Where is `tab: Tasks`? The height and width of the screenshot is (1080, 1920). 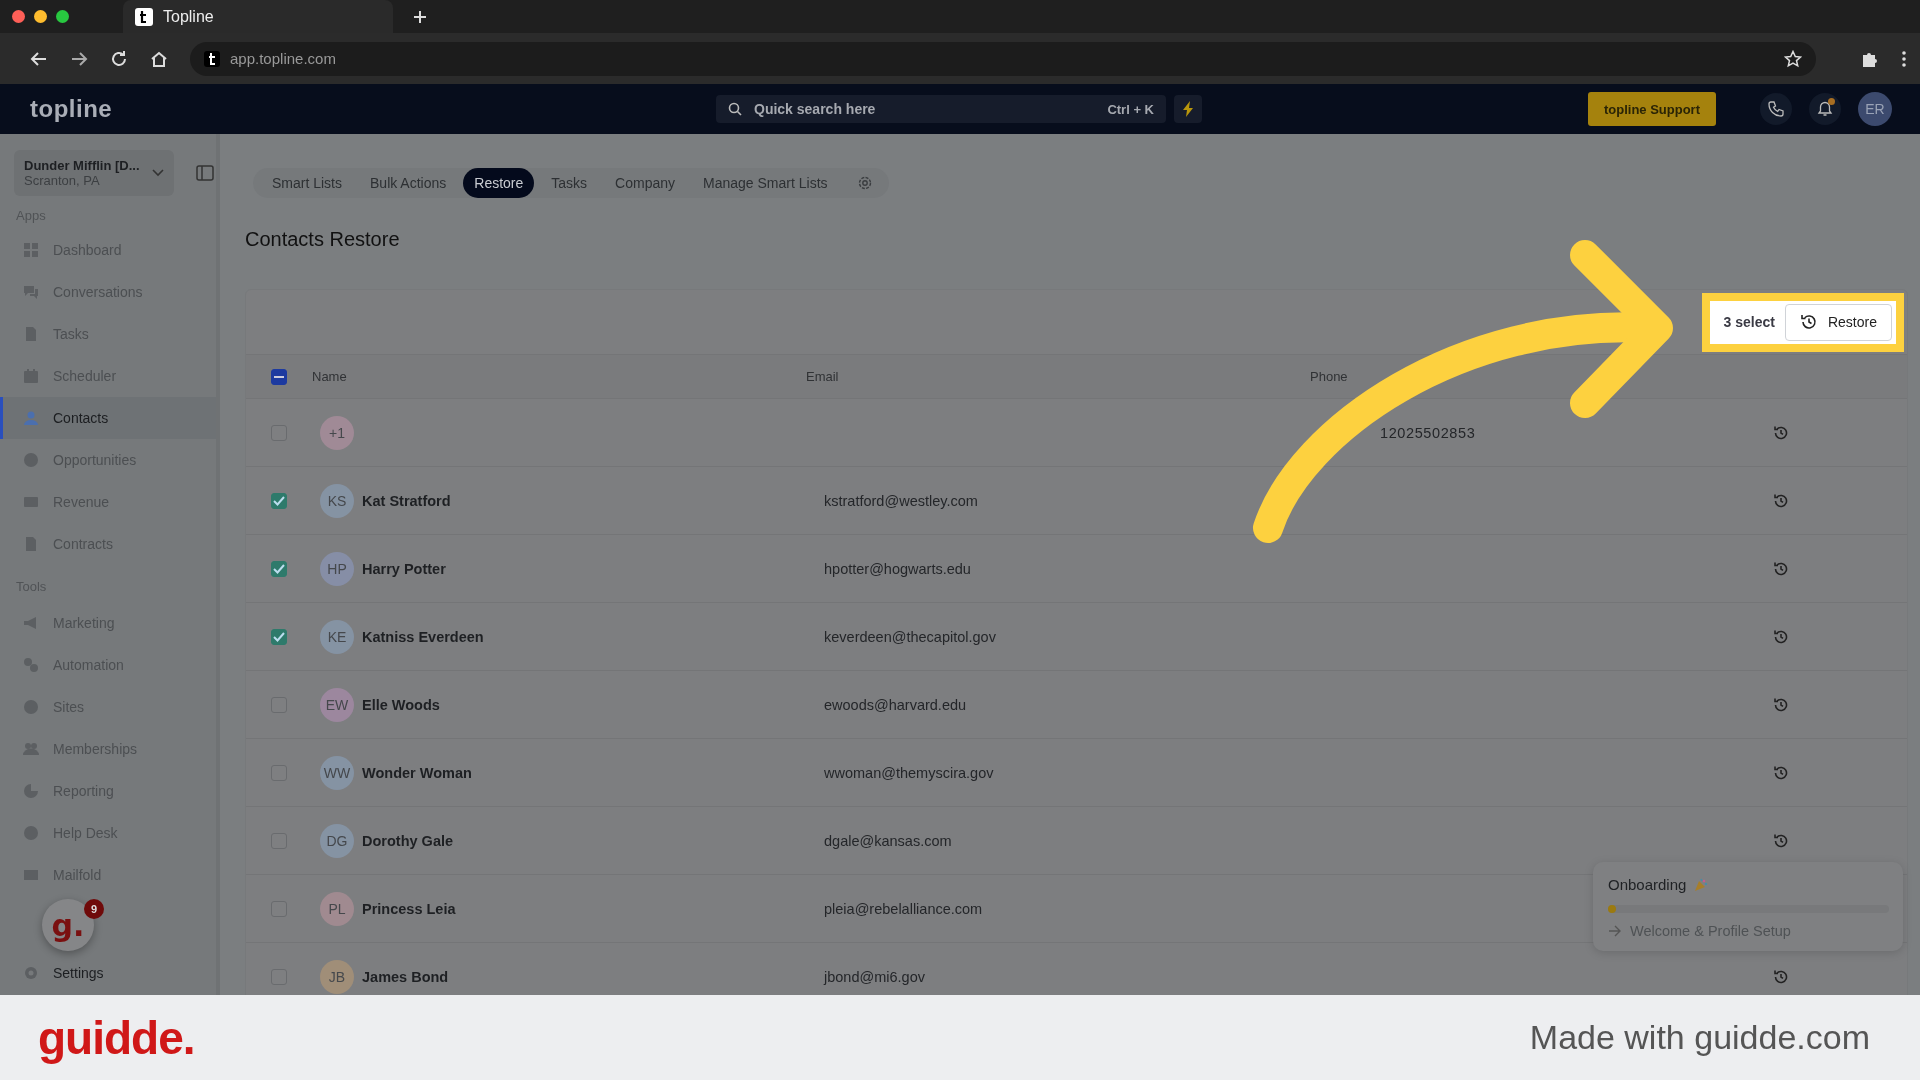
tab: Tasks is located at coordinates (569, 183).